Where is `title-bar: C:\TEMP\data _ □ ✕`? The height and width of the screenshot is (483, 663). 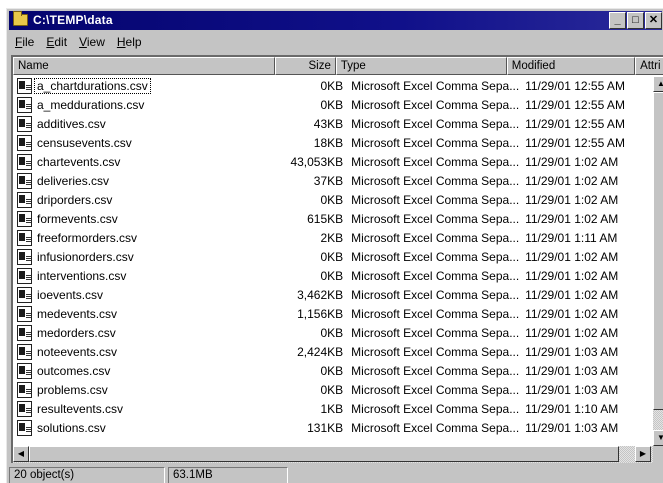
title-bar: C:\TEMP\data _ □ ✕ is located at coordinates (335, 20).